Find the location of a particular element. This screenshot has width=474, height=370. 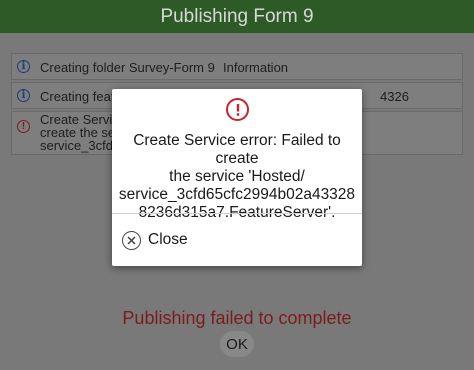

log-type: Information is located at coordinates (256, 67).